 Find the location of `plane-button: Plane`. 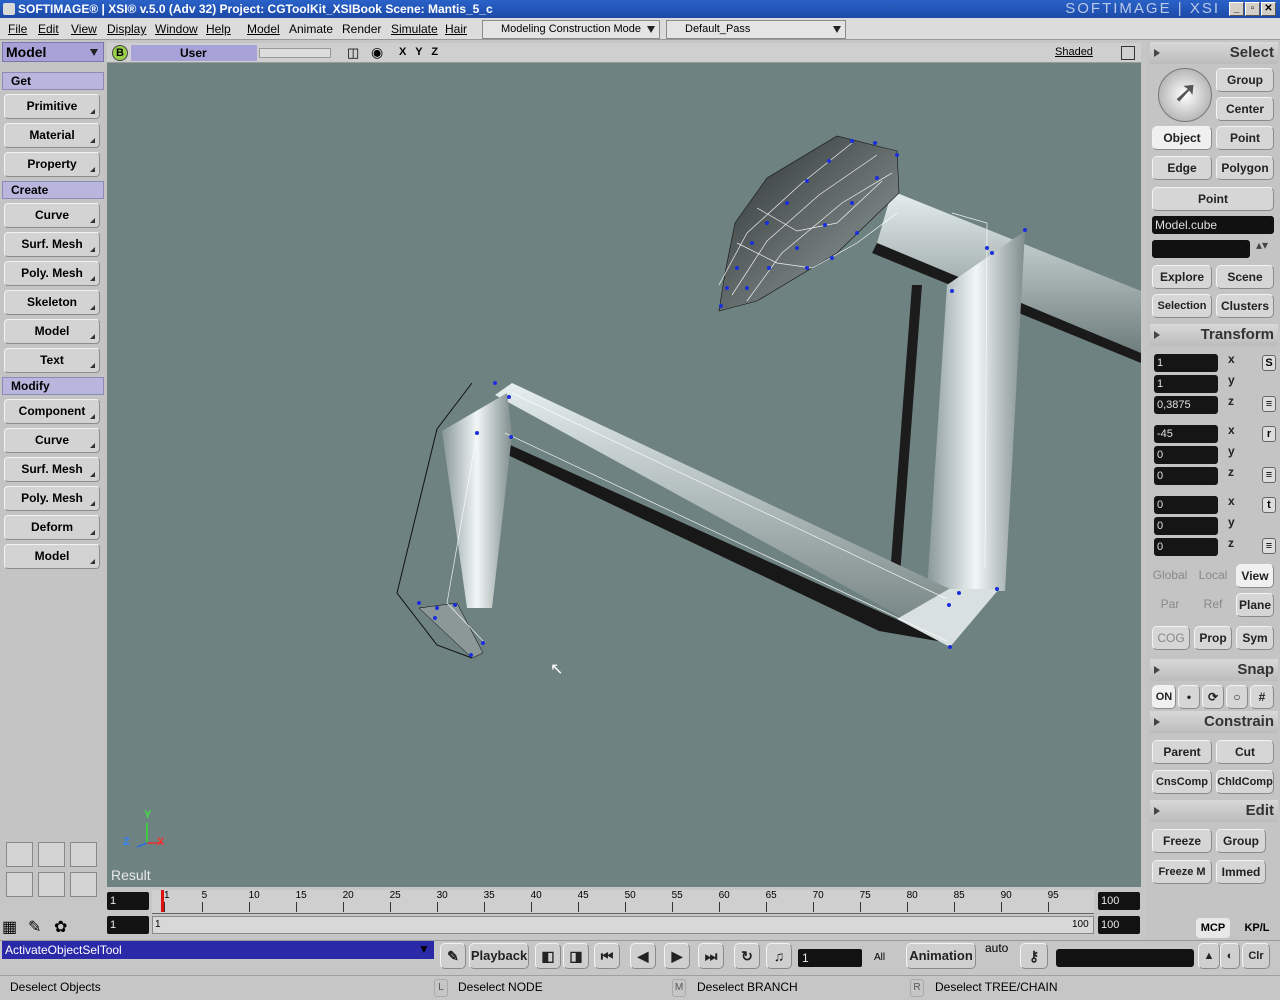

plane-button: Plane is located at coordinates (1255, 605).